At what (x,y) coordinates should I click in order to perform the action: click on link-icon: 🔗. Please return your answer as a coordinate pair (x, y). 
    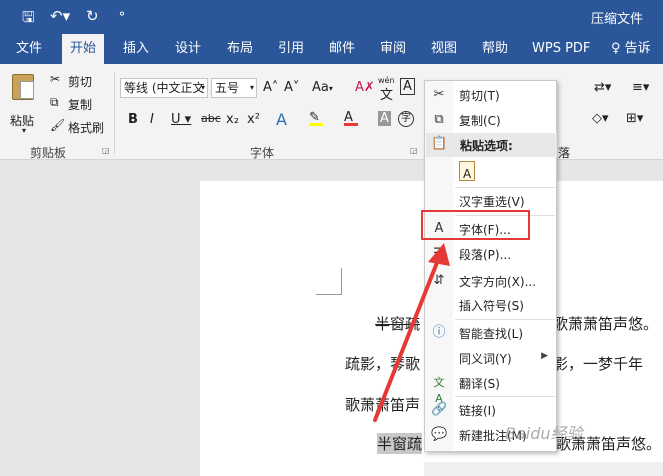
    Looking at the image, I should click on (439, 409).